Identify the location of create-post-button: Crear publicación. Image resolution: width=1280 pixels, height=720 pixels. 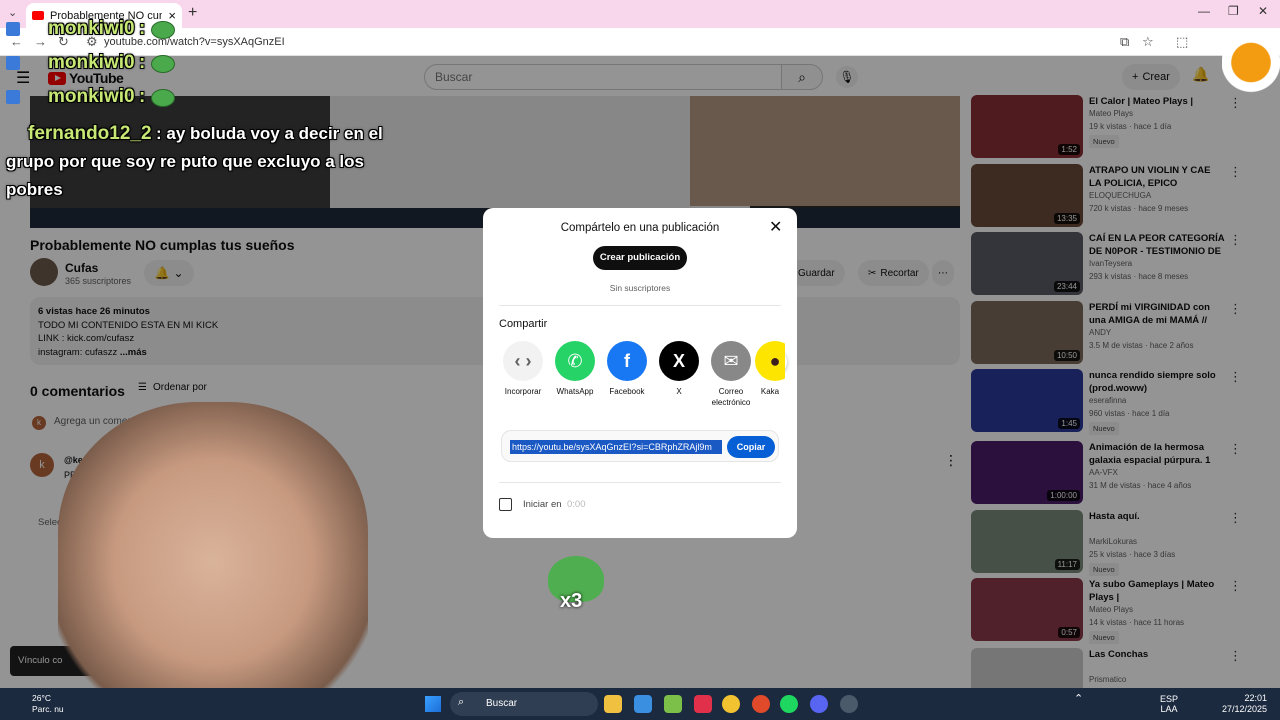
(640, 258).